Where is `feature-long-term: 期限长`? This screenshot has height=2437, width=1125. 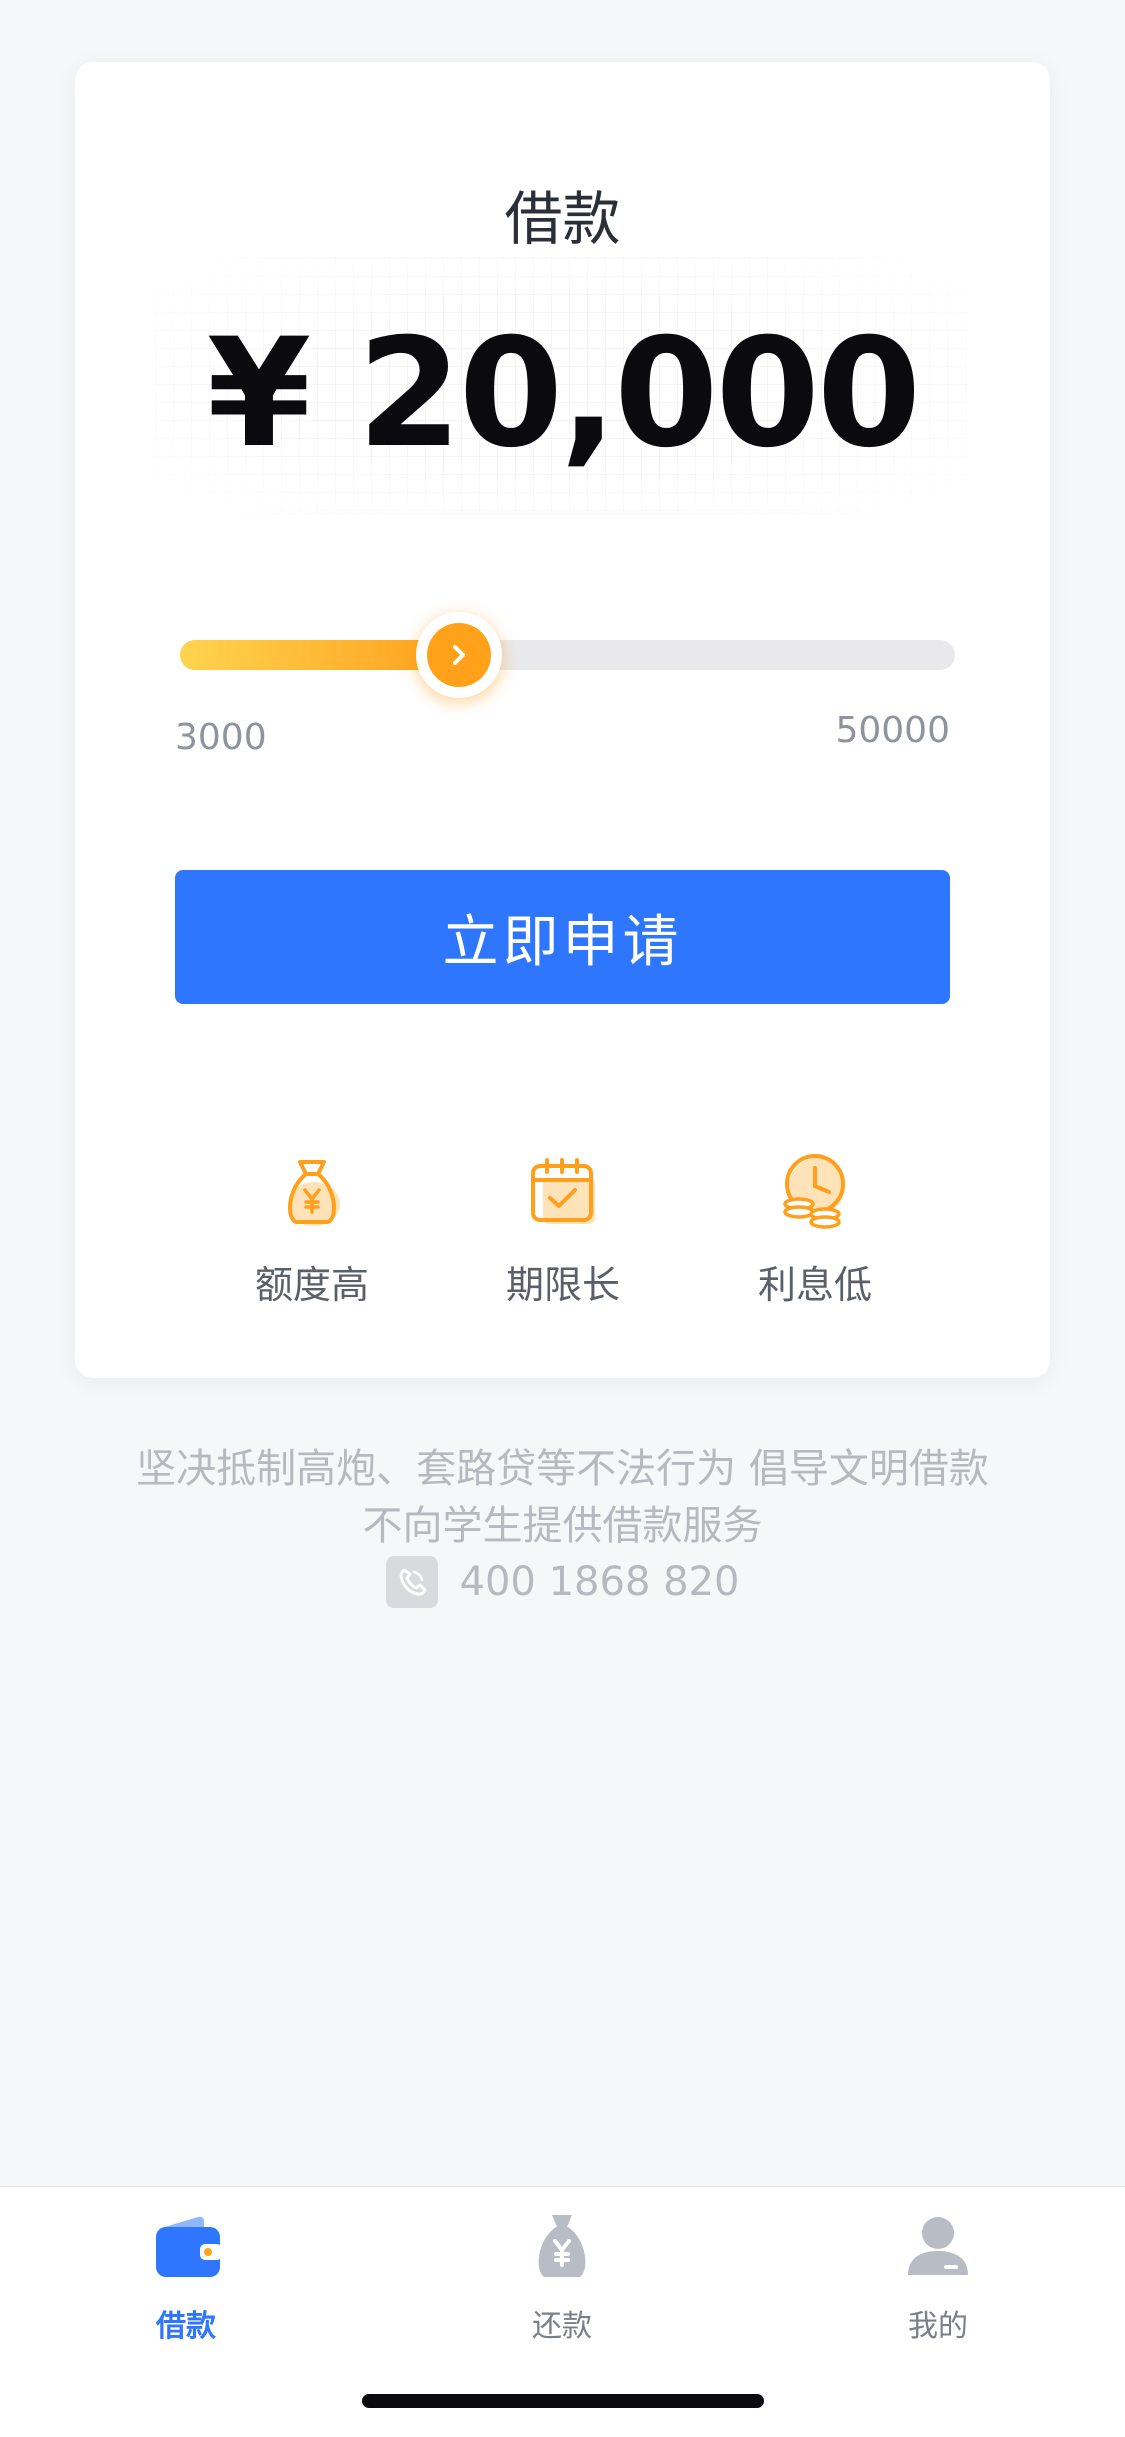
feature-long-term: 期限长 is located at coordinates (563, 1230).